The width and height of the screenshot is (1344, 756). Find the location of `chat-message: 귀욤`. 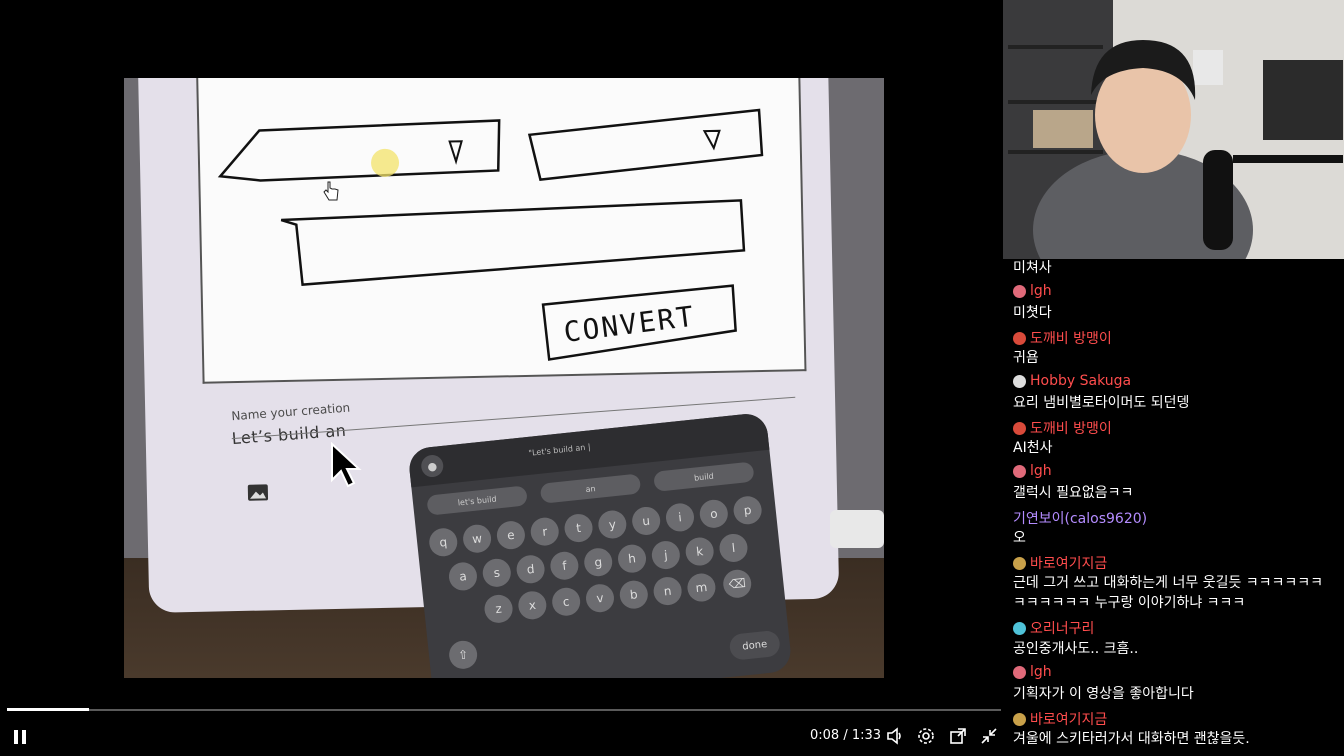

chat-message: 귀욤 is located at coordinates (1026, 358).